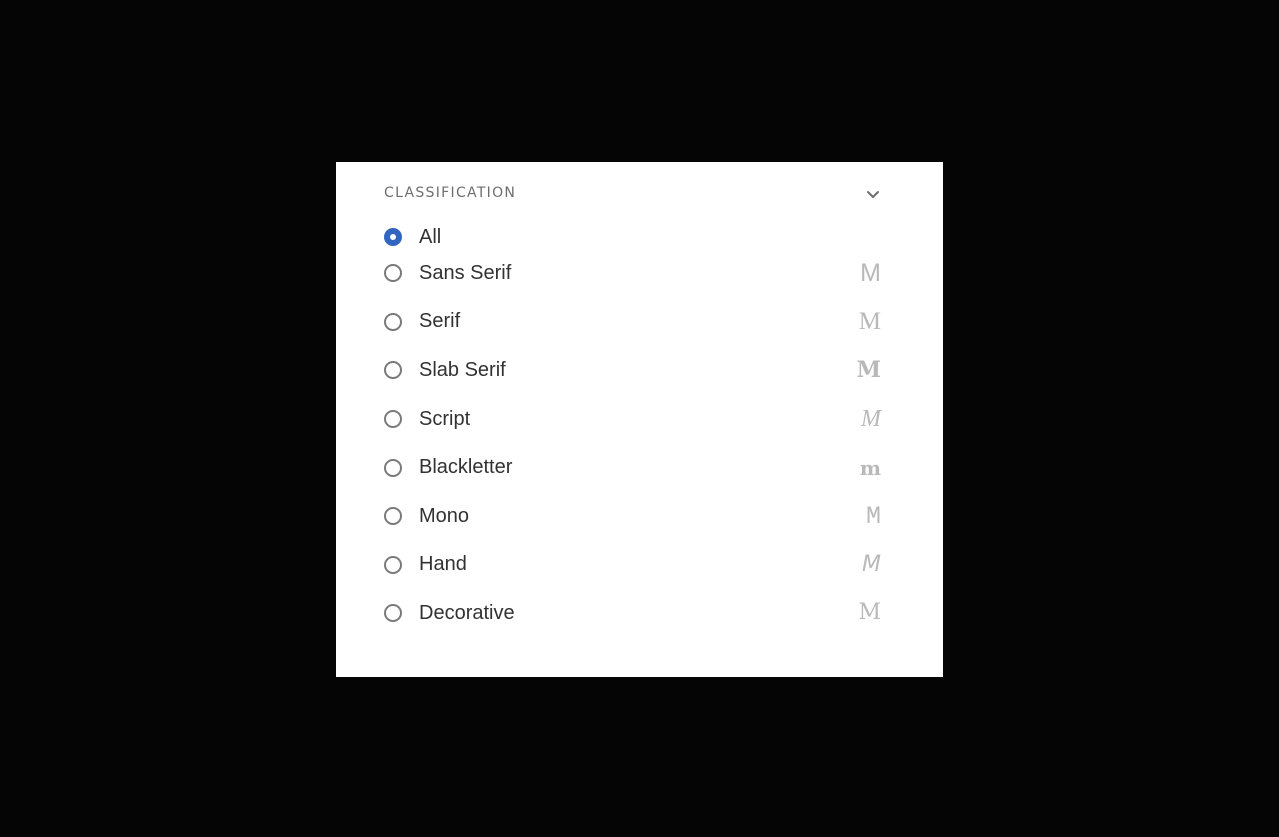 Image resolution: width=1279 pixels, height=837 pixels. What do you see at coordinates (632, 370) in the screenshot?
I see `option-slab-serif: Slab Serif M` at bounding box center [632, 370].